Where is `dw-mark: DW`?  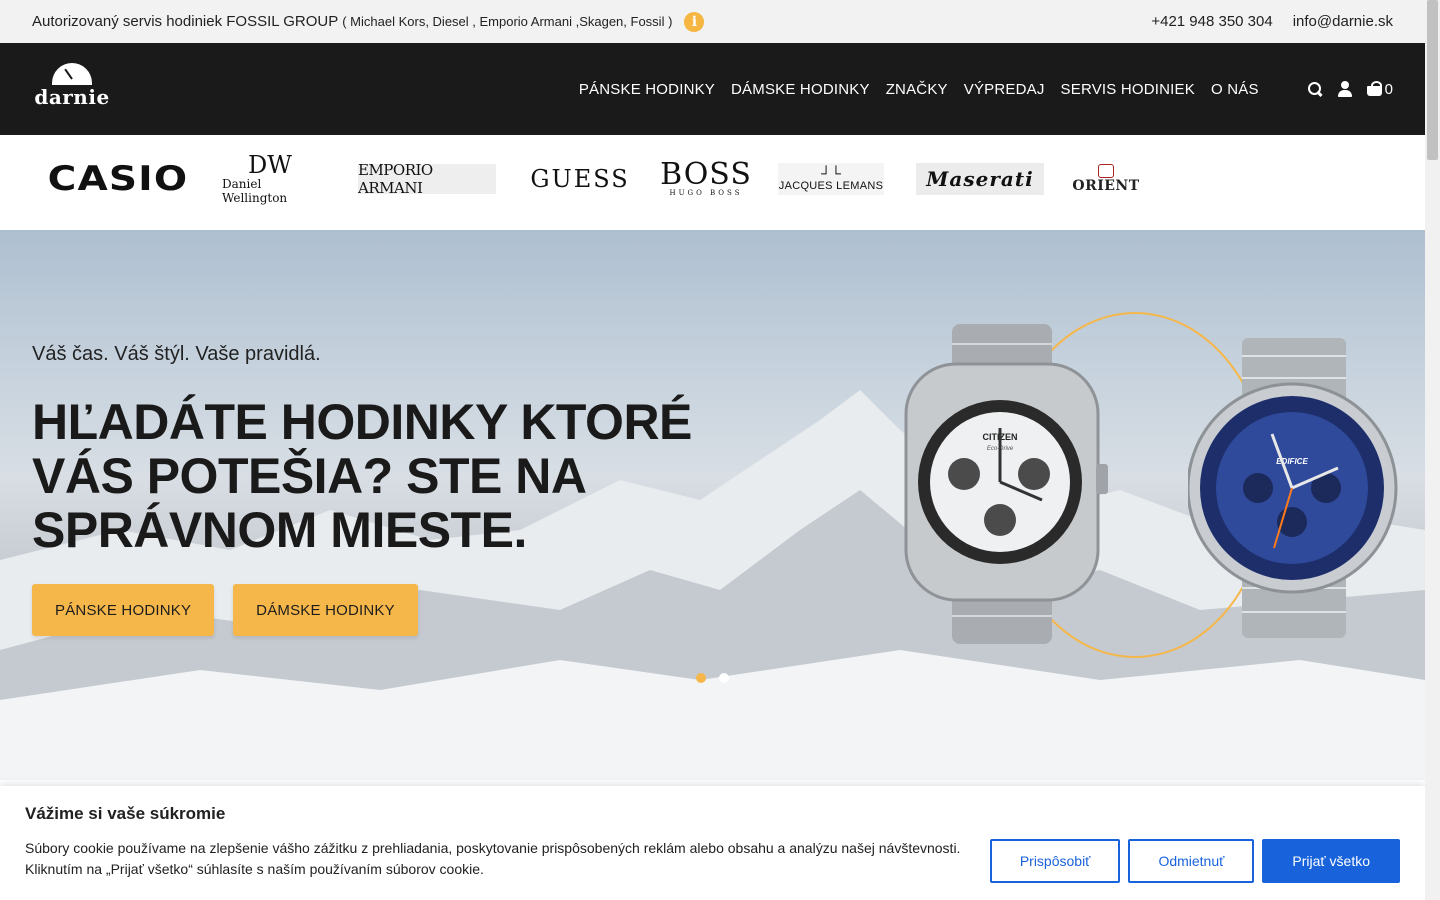
dw-mark: DW is located at coordinates (270, 165).